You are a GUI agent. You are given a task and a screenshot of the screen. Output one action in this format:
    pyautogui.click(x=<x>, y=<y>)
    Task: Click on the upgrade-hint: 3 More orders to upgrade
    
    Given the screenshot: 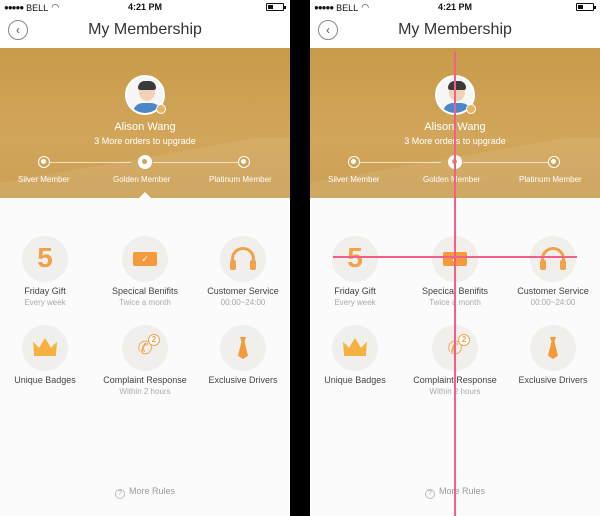 What is the action you would take?
    pyautogui.click(x=145, y=141)
    